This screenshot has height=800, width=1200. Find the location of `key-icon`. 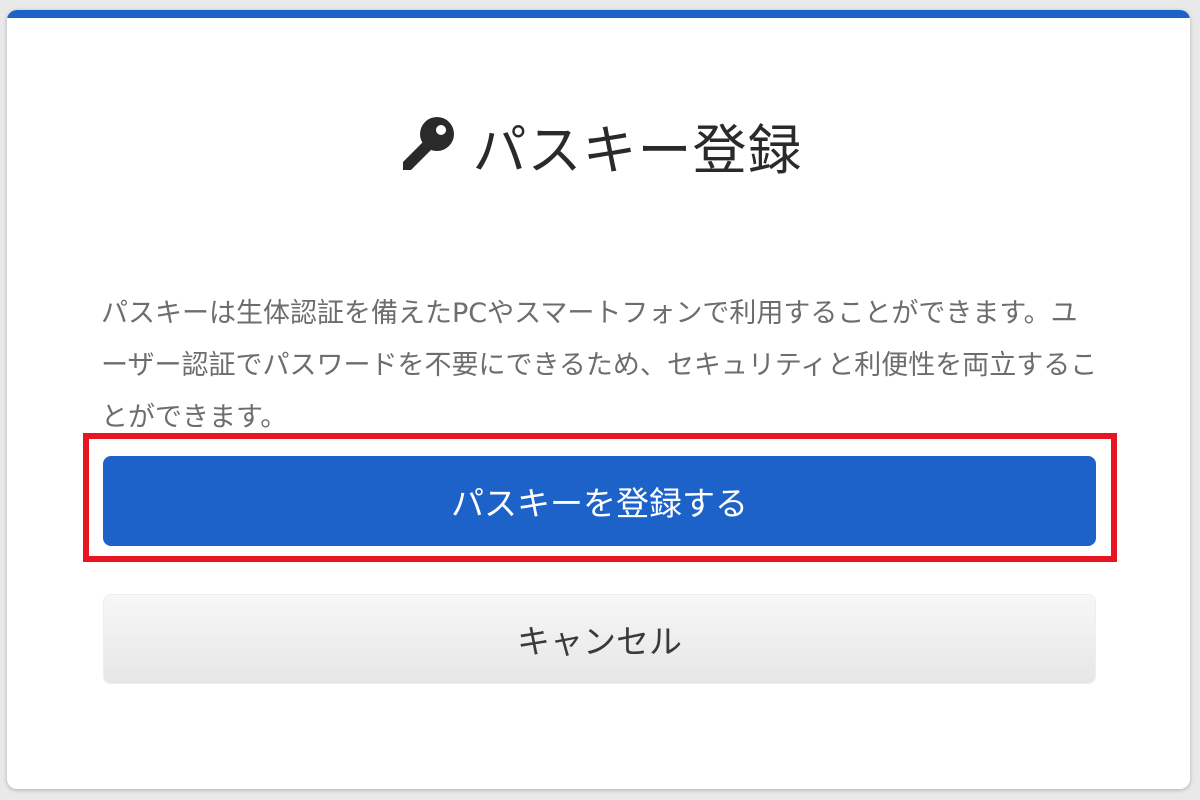

key-icon is located at coordinates (428, 145).